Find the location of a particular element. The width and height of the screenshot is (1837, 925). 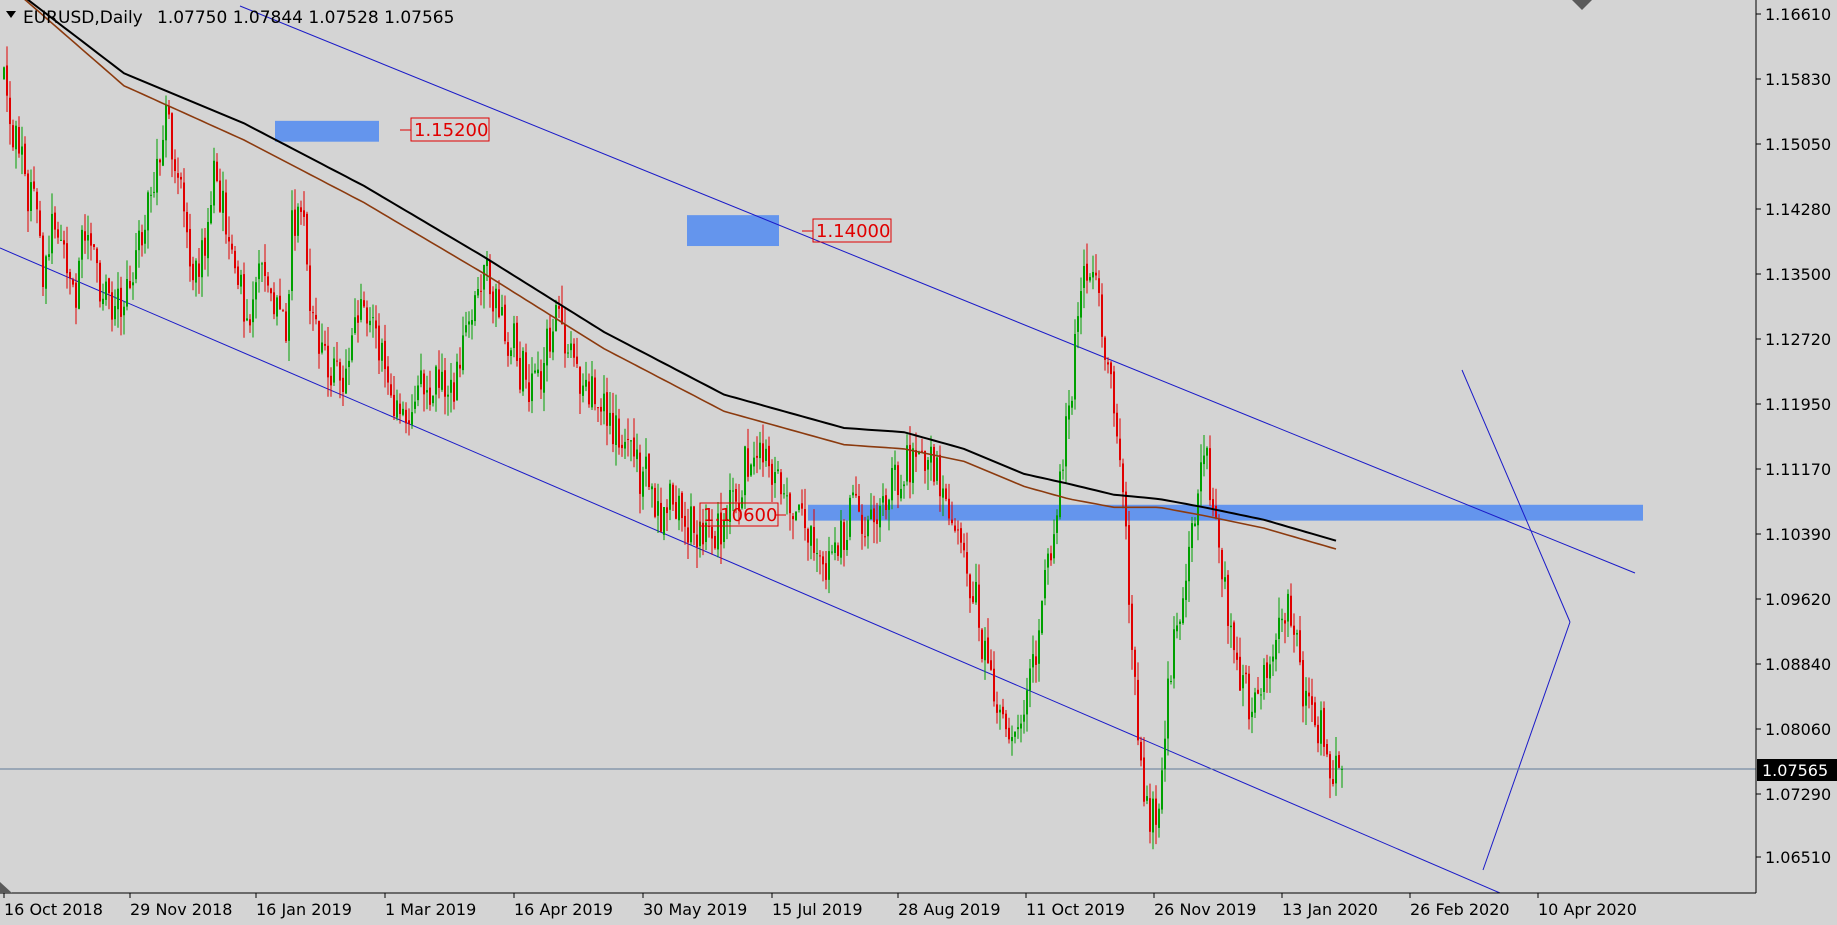

price-tick-label: 1.15830 is located at coordinates (1798, 79).